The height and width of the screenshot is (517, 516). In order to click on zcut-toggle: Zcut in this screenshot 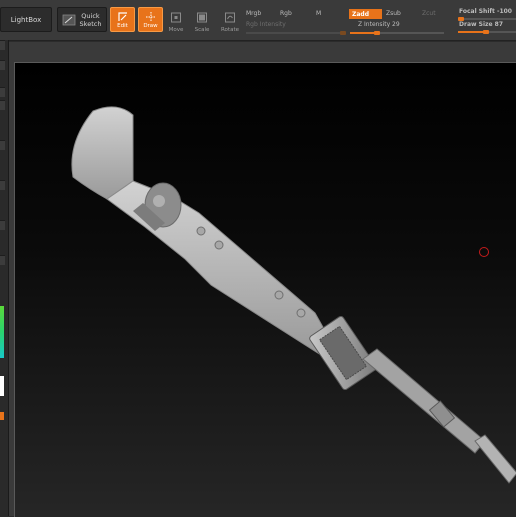, I will do `click(429, 13)`.